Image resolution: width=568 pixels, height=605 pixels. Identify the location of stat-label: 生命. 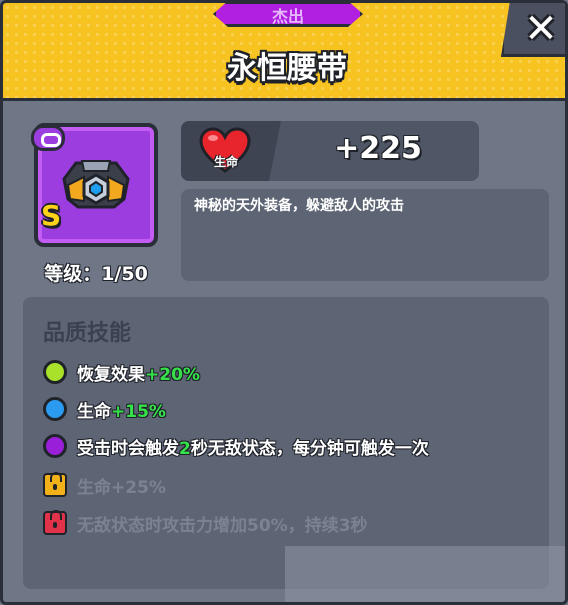
(225, 162).